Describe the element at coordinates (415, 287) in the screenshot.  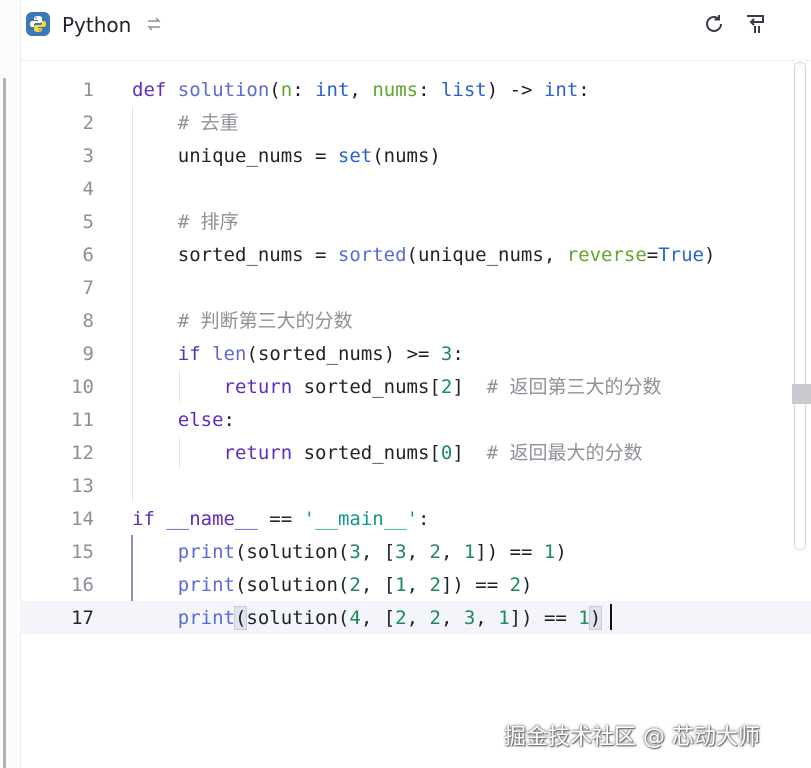
I see `code-line: 7` at that location.